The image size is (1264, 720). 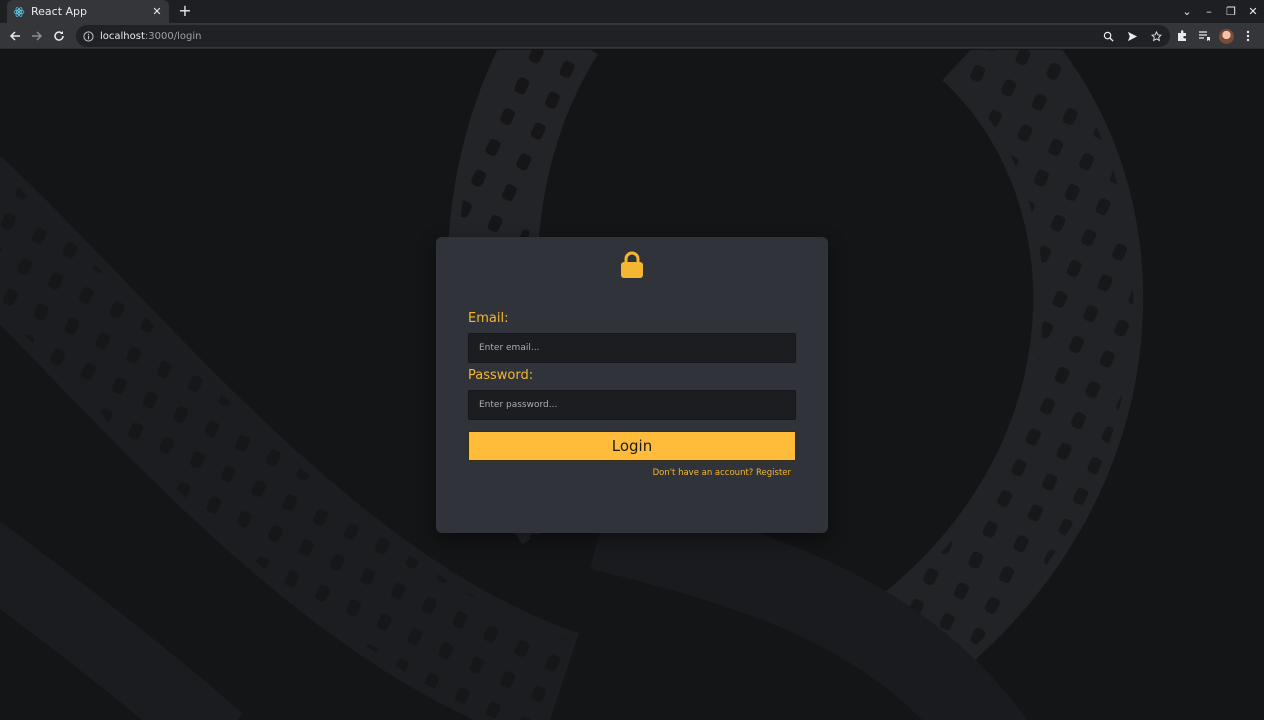 I want to click on password-label: Password:, so click(x=501, y=375).